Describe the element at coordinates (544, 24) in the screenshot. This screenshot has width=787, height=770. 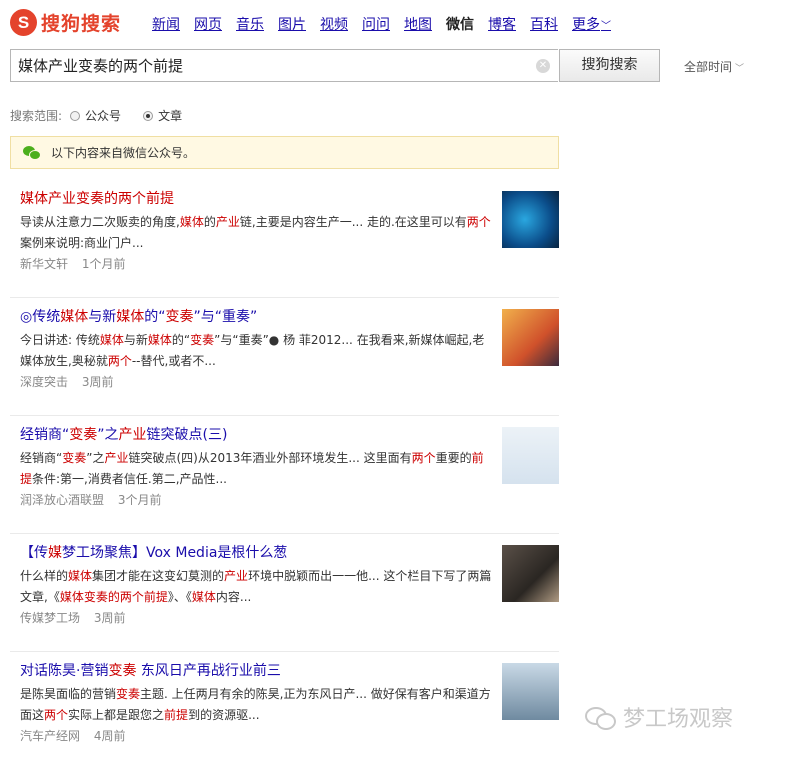
I see `nav-baike: 百科` at that location.